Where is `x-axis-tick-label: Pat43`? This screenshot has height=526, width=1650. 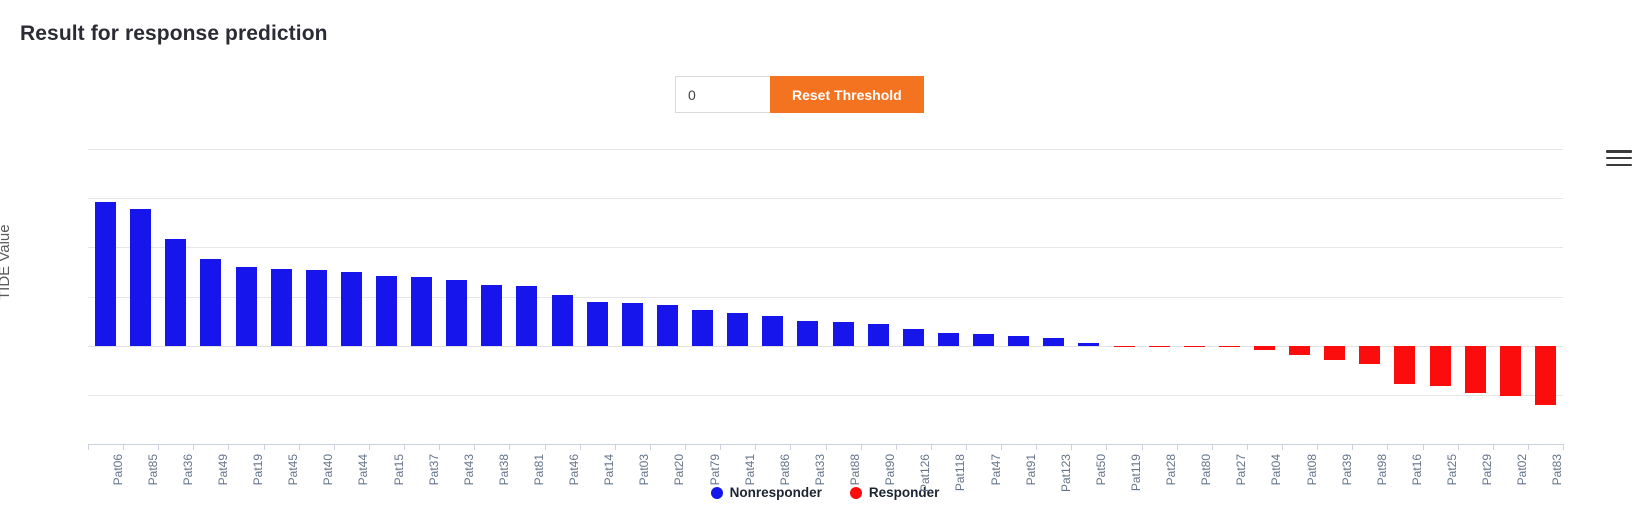 x-axis-tick-label: Pat43 is located at coordinates (468, 470).